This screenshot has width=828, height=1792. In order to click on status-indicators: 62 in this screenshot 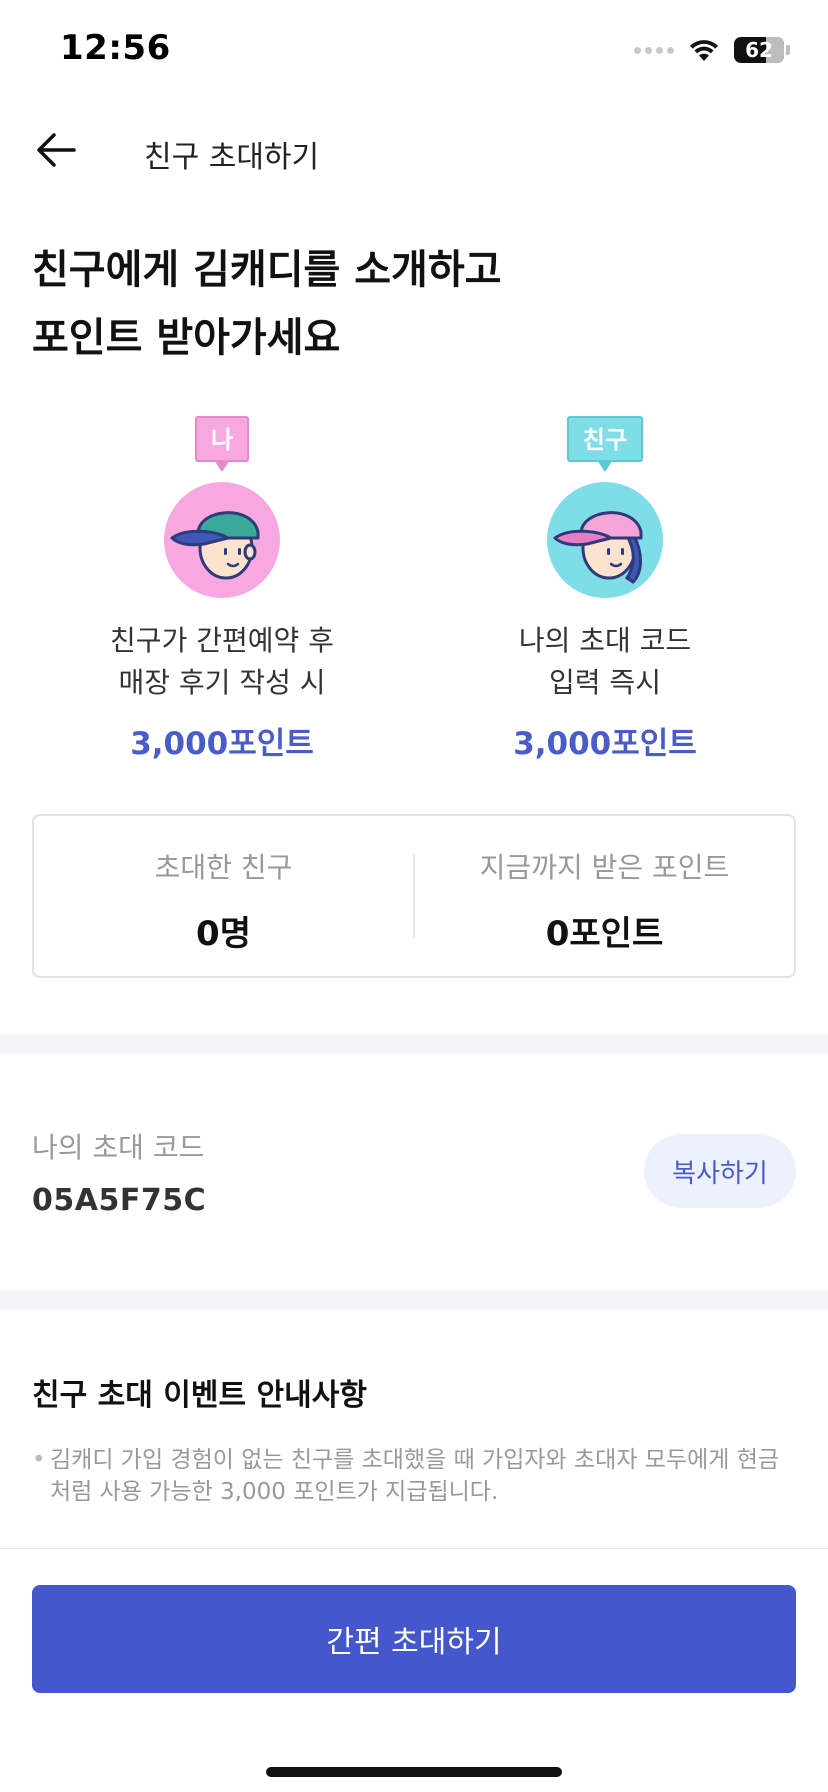, I will do `click(712, 50)`.